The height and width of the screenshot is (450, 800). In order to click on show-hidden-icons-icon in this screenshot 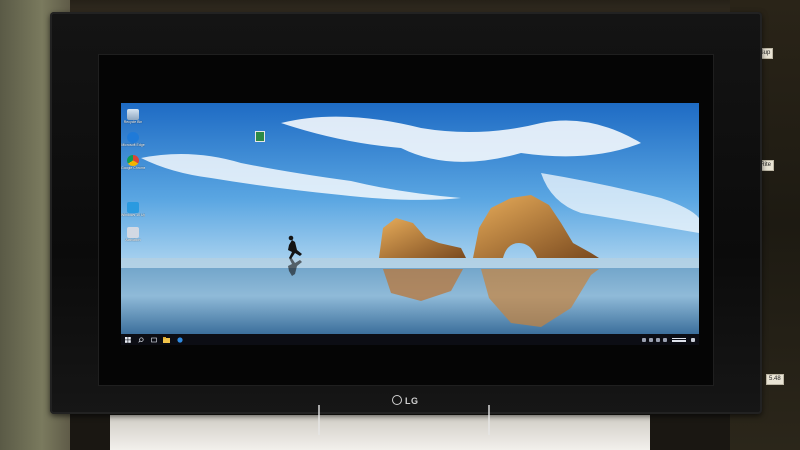, I will do `click(644, 339)`.